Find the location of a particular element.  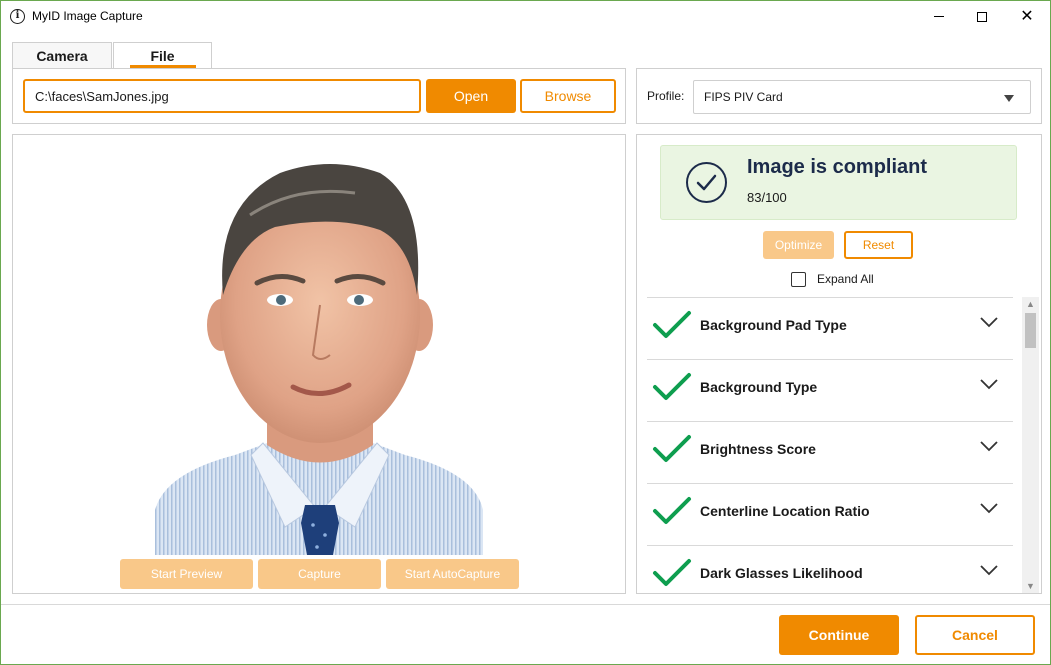

open-button: Open is located at coordinates (471, 96).